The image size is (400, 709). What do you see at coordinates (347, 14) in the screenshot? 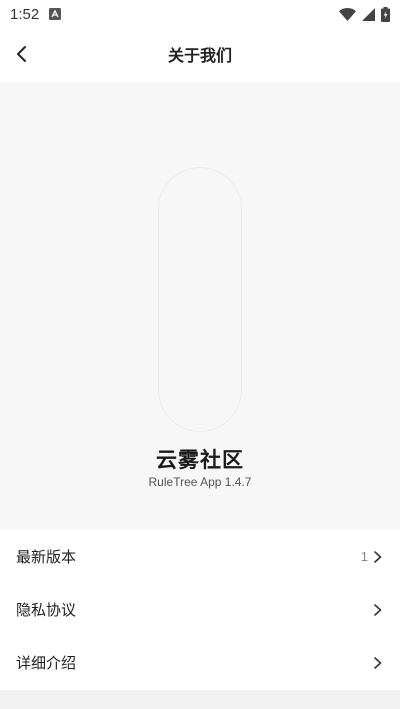
I see `wifi-icon` at bounding box center [347, 14].